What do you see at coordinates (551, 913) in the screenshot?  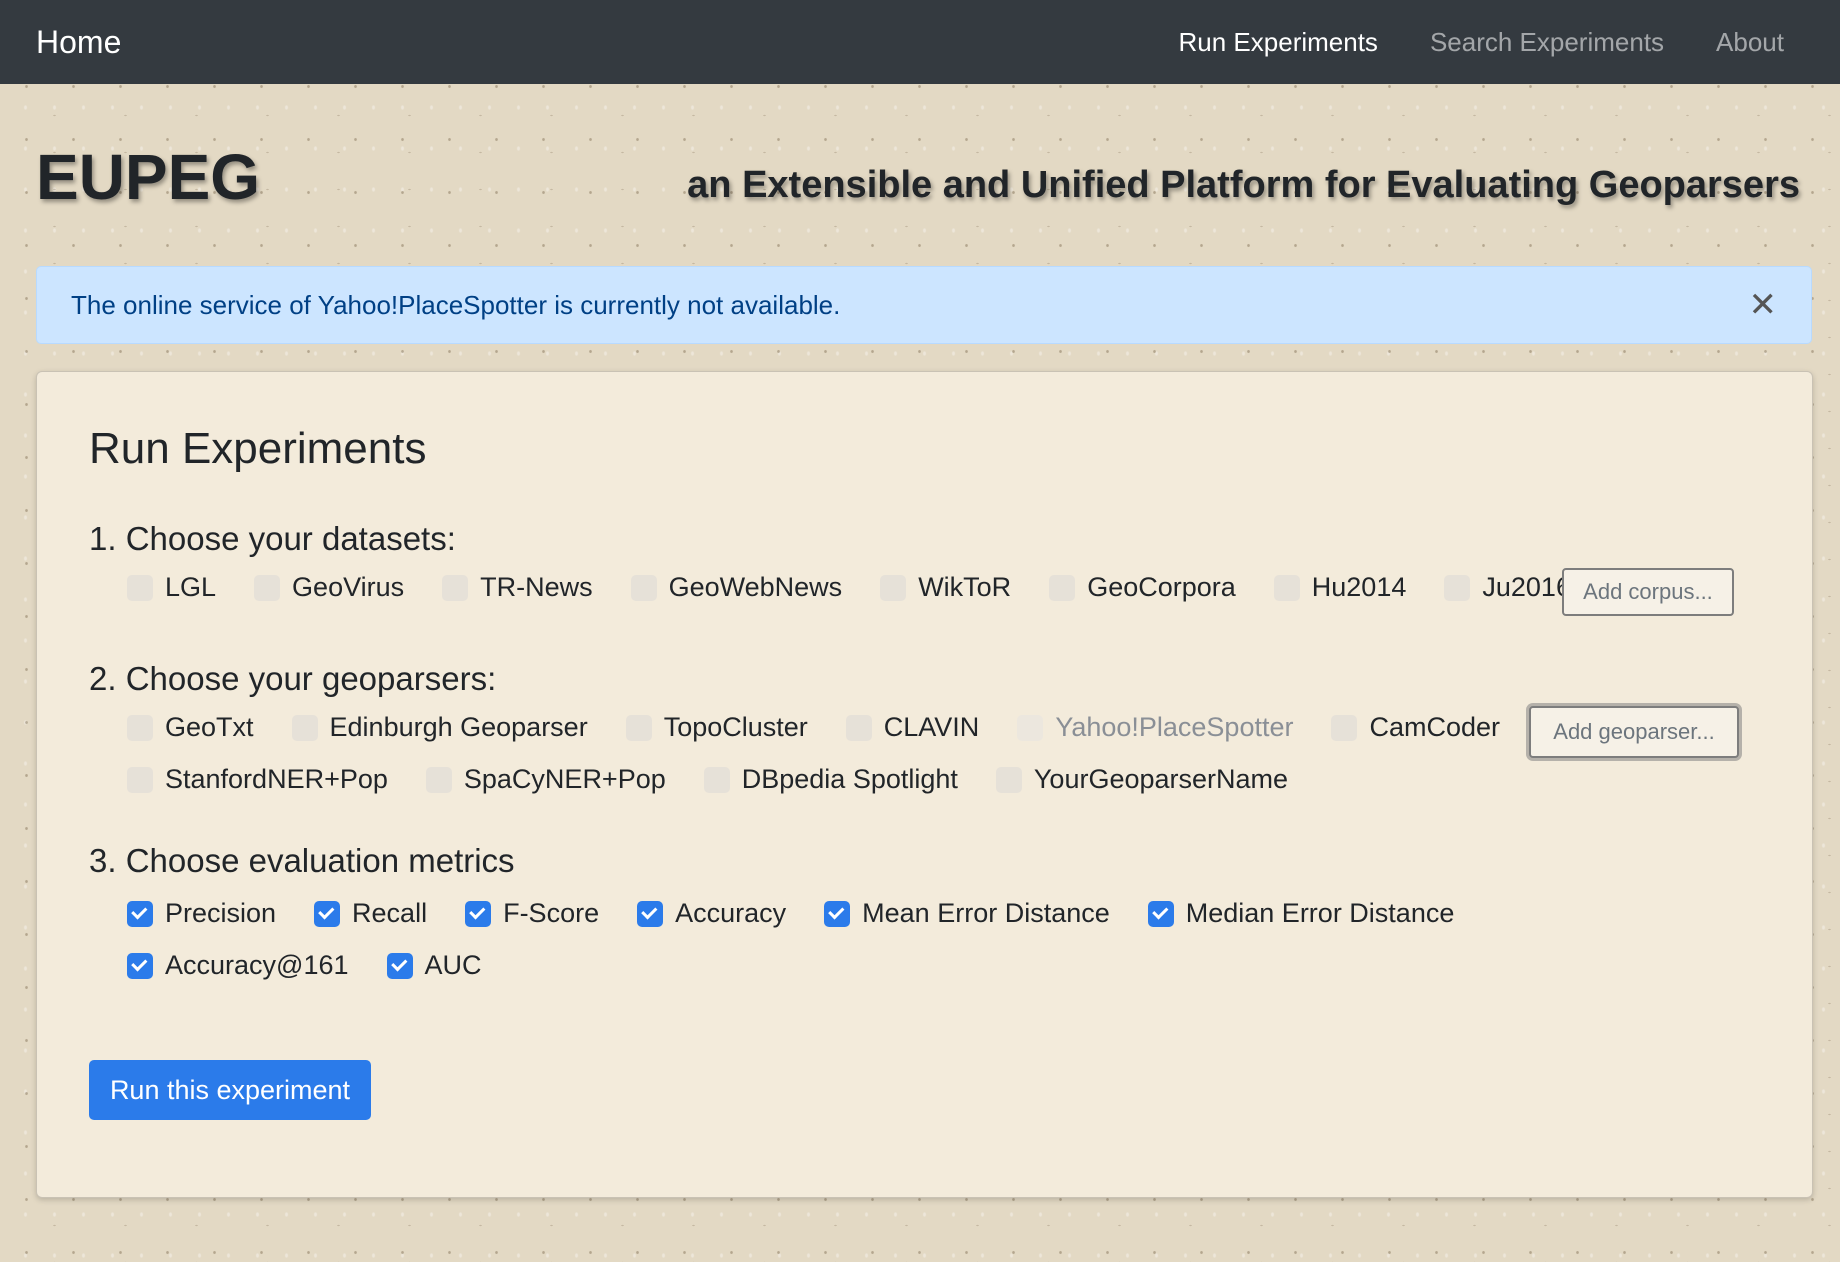 I see `checkbox-label: F-Score` at bounding box center [551, 913].